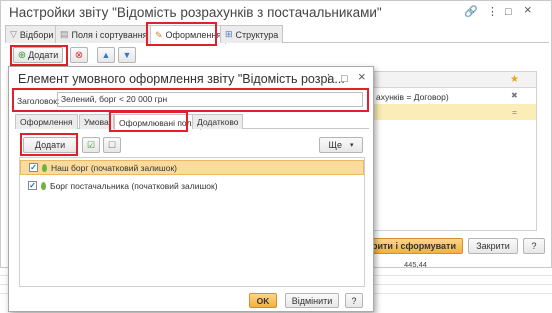 The height and width of the screenshot is (313, 552). I want to click on header-label: Заголовок:, so click(38, 101).